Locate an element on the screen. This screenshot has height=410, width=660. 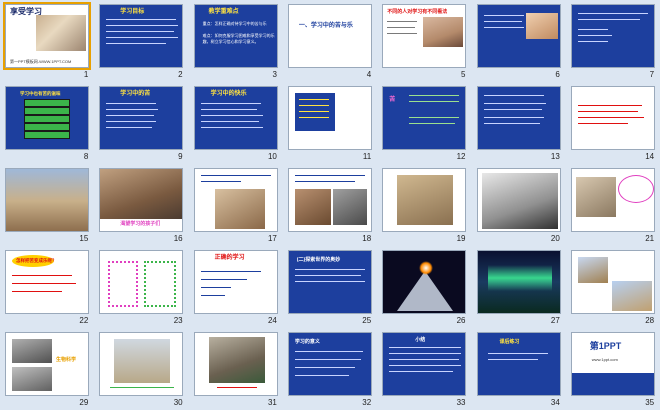
slide-33: 小结 is located at coordinates (424, 364).